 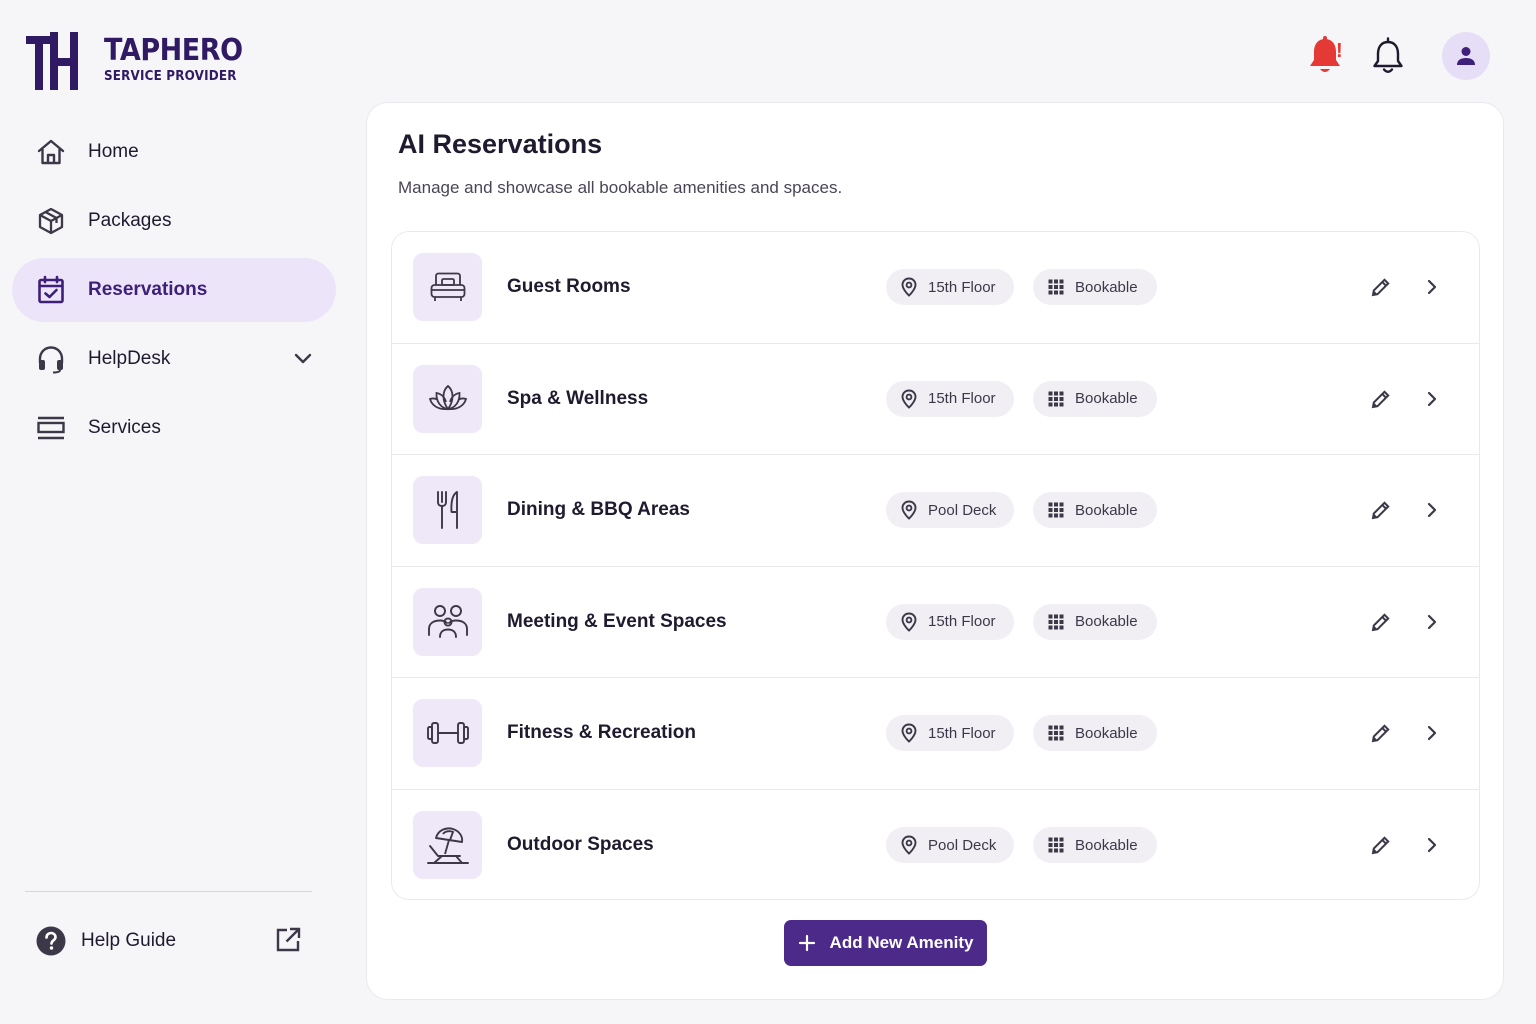 What do you see at coordinates (173, 50) in the screenshot?
I see `brand-name: TAPHERO` at bounding box center [173, 50].